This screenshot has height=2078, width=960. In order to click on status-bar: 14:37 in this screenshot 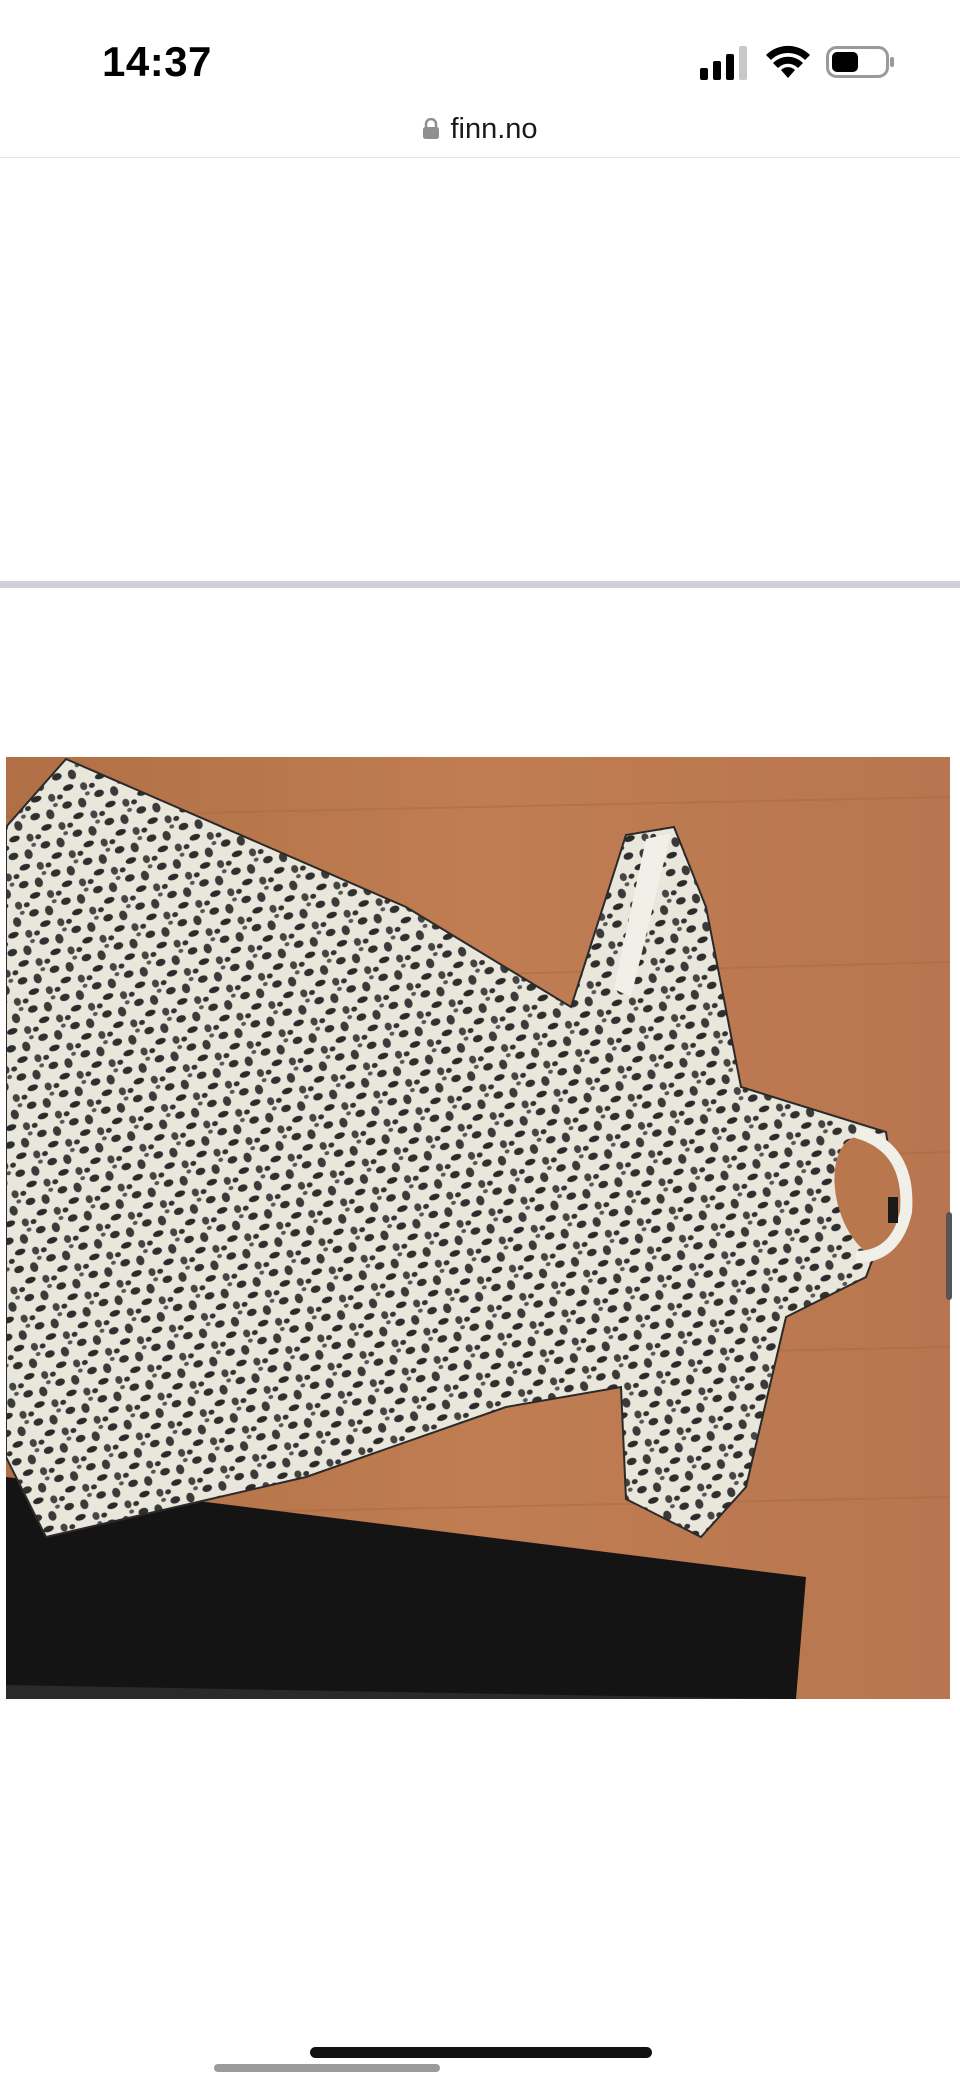, I will do `click(480, 50)`.